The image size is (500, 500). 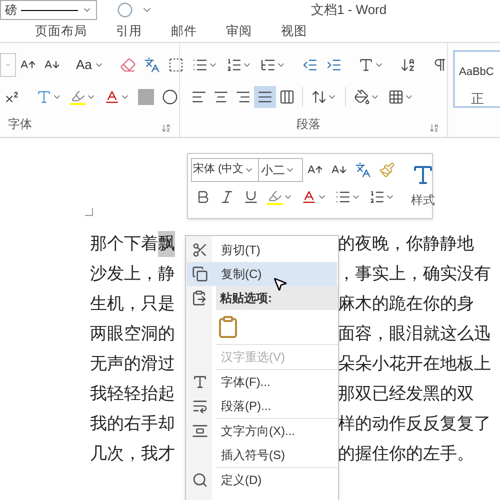 I want to click on group-label: 字体, so click(x=20, y=124).